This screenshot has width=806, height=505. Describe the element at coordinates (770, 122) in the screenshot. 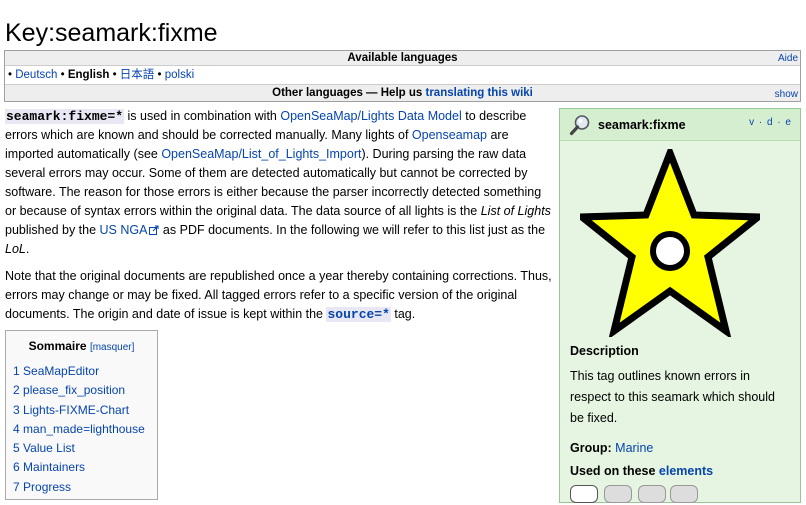

I see `view-discuss-edit-links: v · d · e` at that location.